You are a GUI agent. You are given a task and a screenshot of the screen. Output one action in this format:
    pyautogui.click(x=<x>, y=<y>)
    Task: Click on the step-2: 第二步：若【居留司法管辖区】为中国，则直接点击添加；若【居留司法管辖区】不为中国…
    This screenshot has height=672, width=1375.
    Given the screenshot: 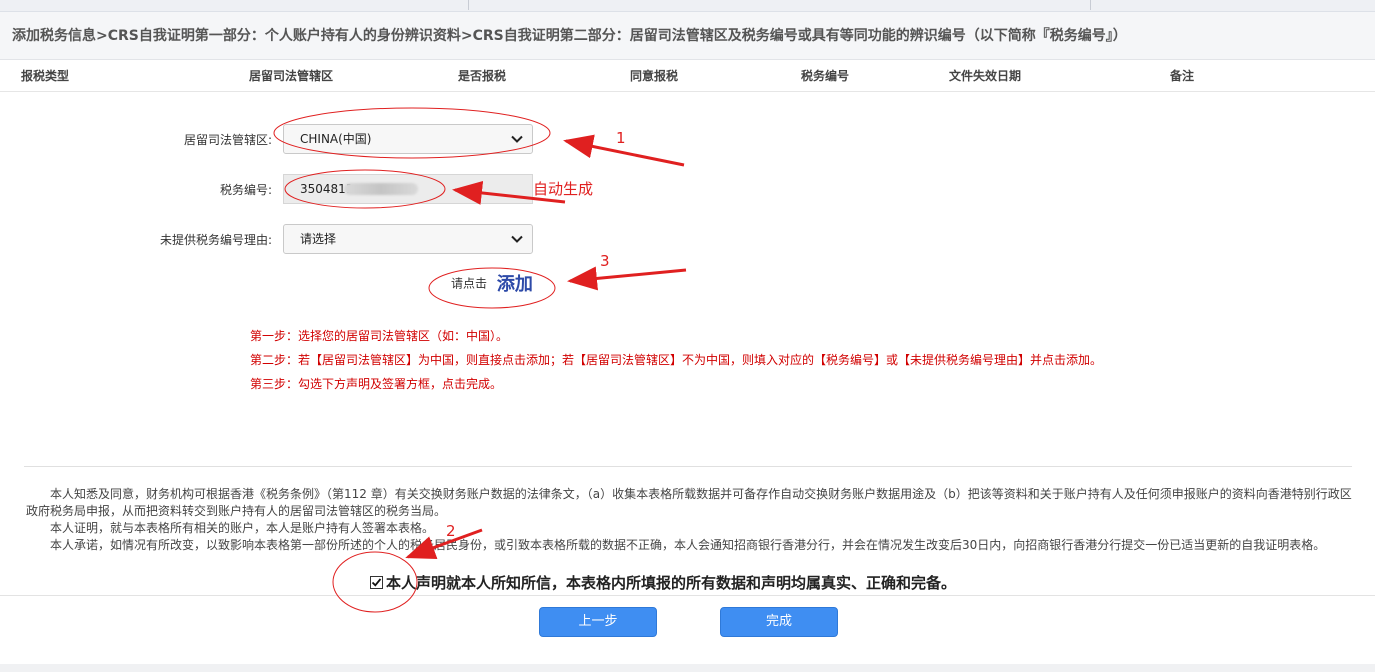 What is the action you would take?
    pyautogui.click(x=676, y=360)
    